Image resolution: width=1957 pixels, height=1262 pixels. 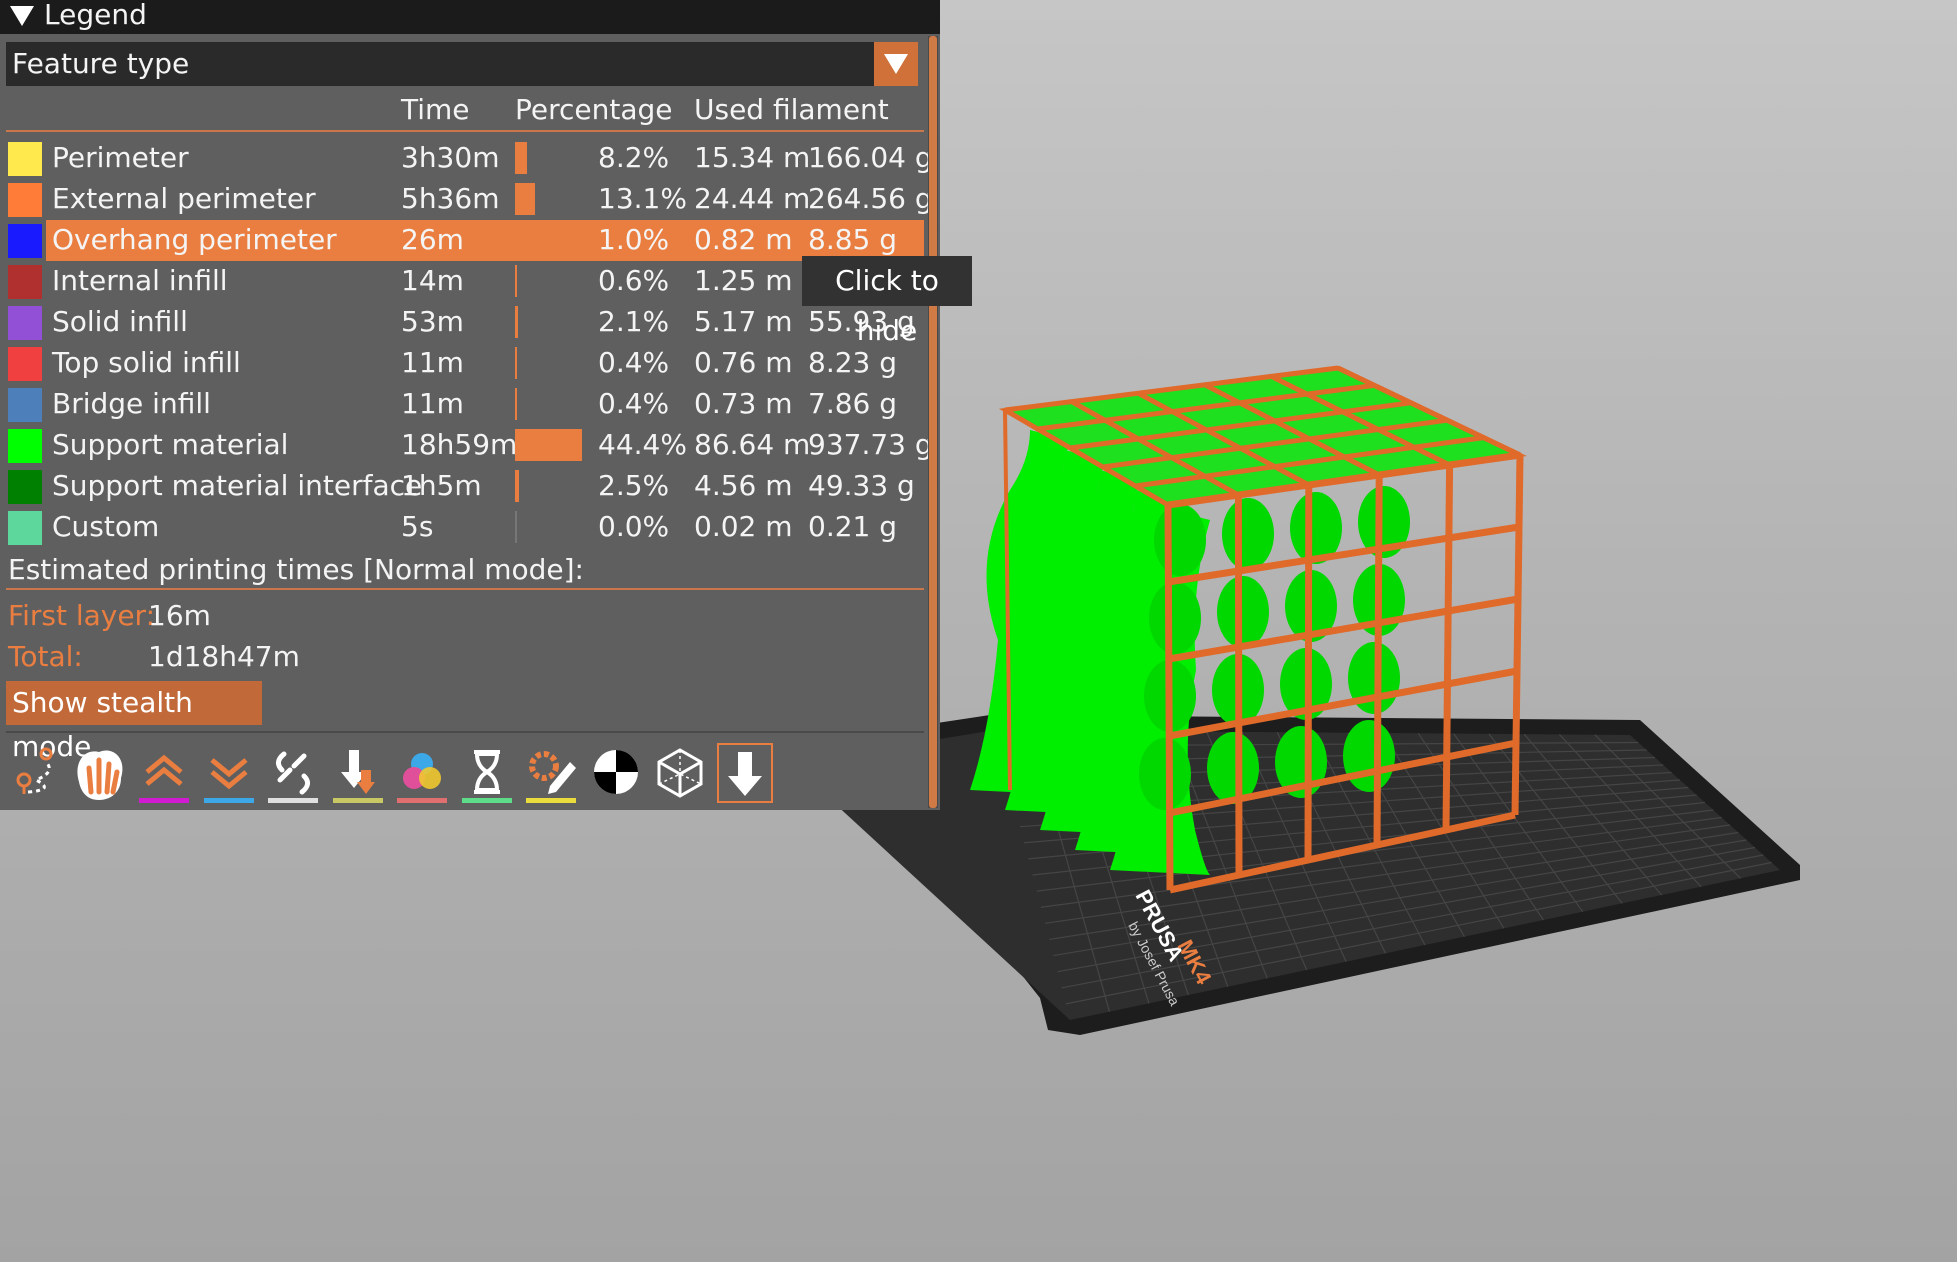 I want to click on feature-label: Top solid infill, so click(x=146, y=362).